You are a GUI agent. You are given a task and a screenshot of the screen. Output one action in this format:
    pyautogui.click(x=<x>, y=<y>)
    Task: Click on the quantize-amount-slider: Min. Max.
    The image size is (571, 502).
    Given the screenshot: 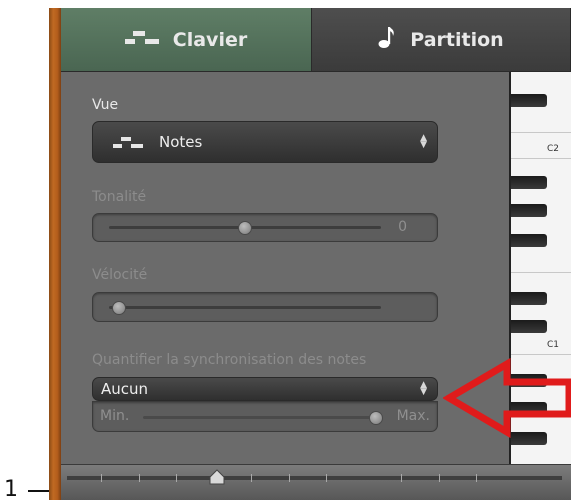 What is the action you would take?
    pyautogui.click(x=265, y=416)
    